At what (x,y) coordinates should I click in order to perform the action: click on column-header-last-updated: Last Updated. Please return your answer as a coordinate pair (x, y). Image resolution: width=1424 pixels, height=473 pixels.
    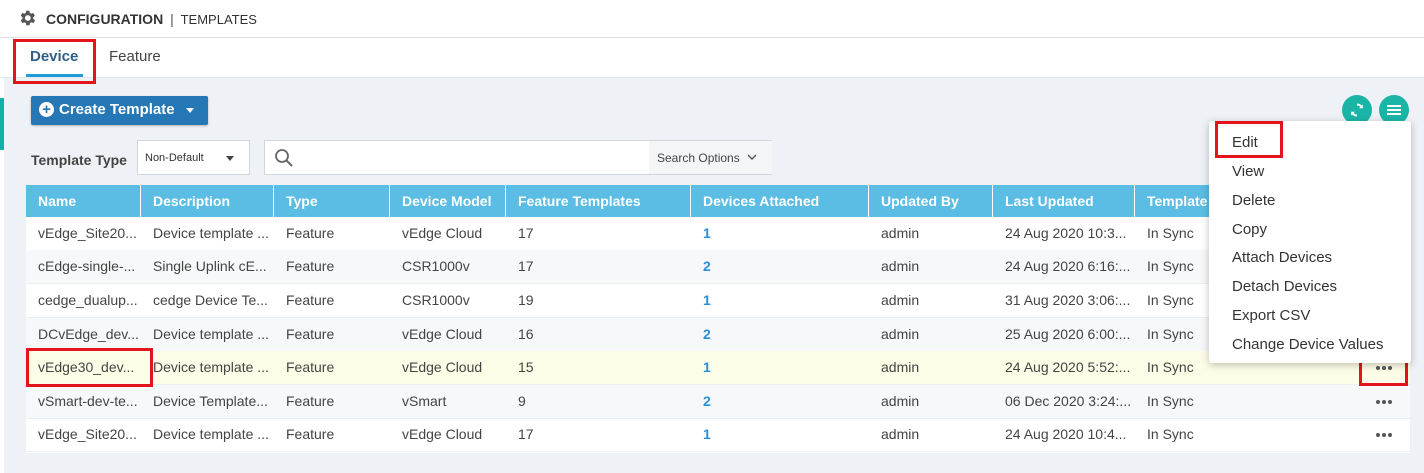
    Looking at the image, I should click on (1064, 201).